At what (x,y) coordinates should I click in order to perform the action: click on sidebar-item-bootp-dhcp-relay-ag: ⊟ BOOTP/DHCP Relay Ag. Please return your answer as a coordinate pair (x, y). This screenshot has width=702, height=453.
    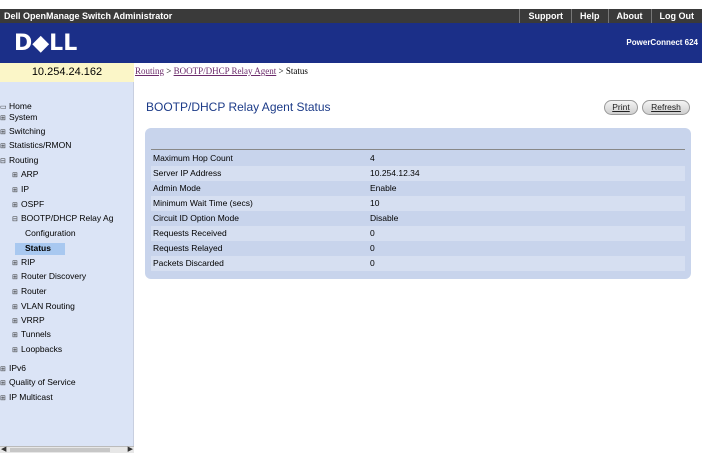
    Looking at the image, I should click on (62, 219).